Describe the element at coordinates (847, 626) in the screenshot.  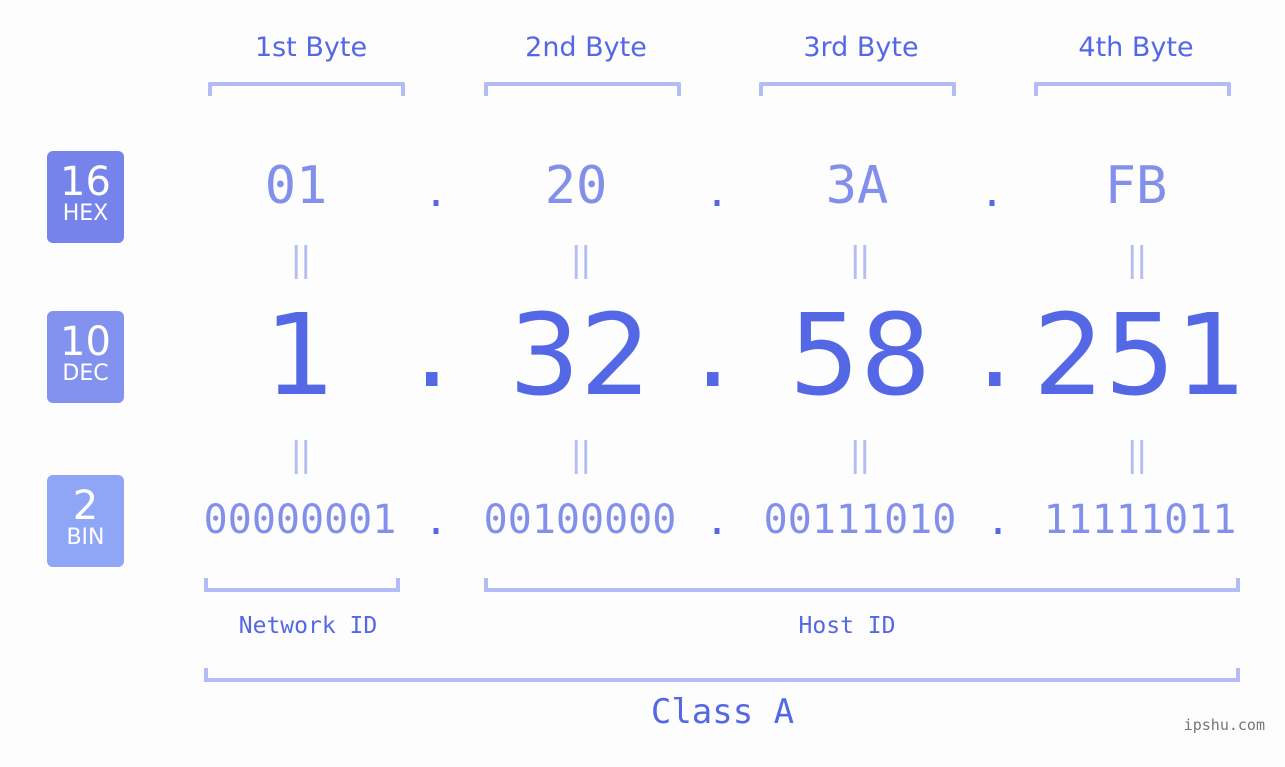
I see `host-id-label: Host ID` at that location.